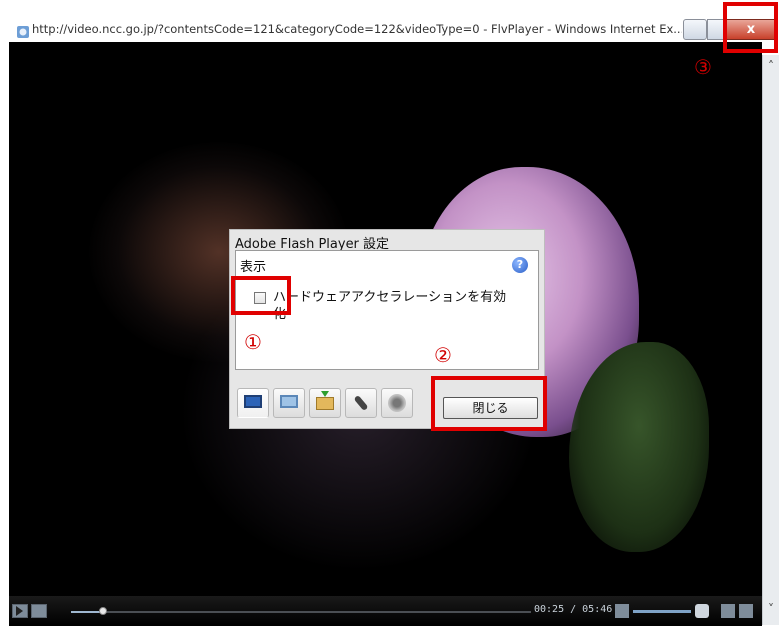 The image size is (779, 626). I want to click on seek-handle, so click(103, 611).